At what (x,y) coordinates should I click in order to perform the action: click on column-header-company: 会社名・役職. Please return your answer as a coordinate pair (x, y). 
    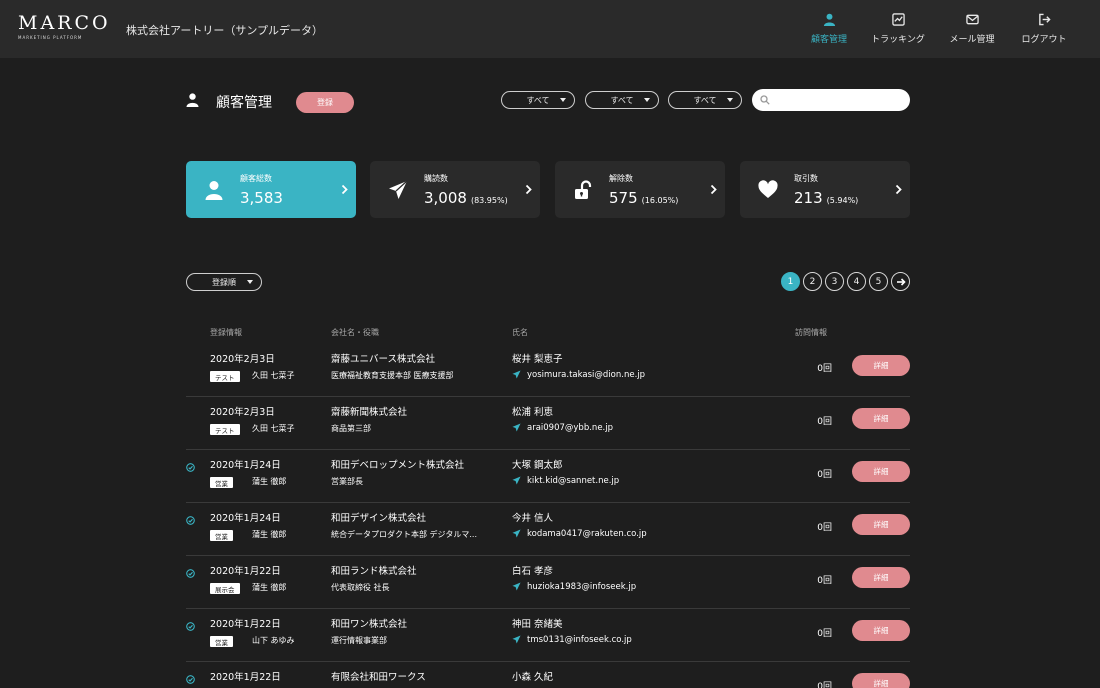
    Looking at the image, I should click on (355, 332).